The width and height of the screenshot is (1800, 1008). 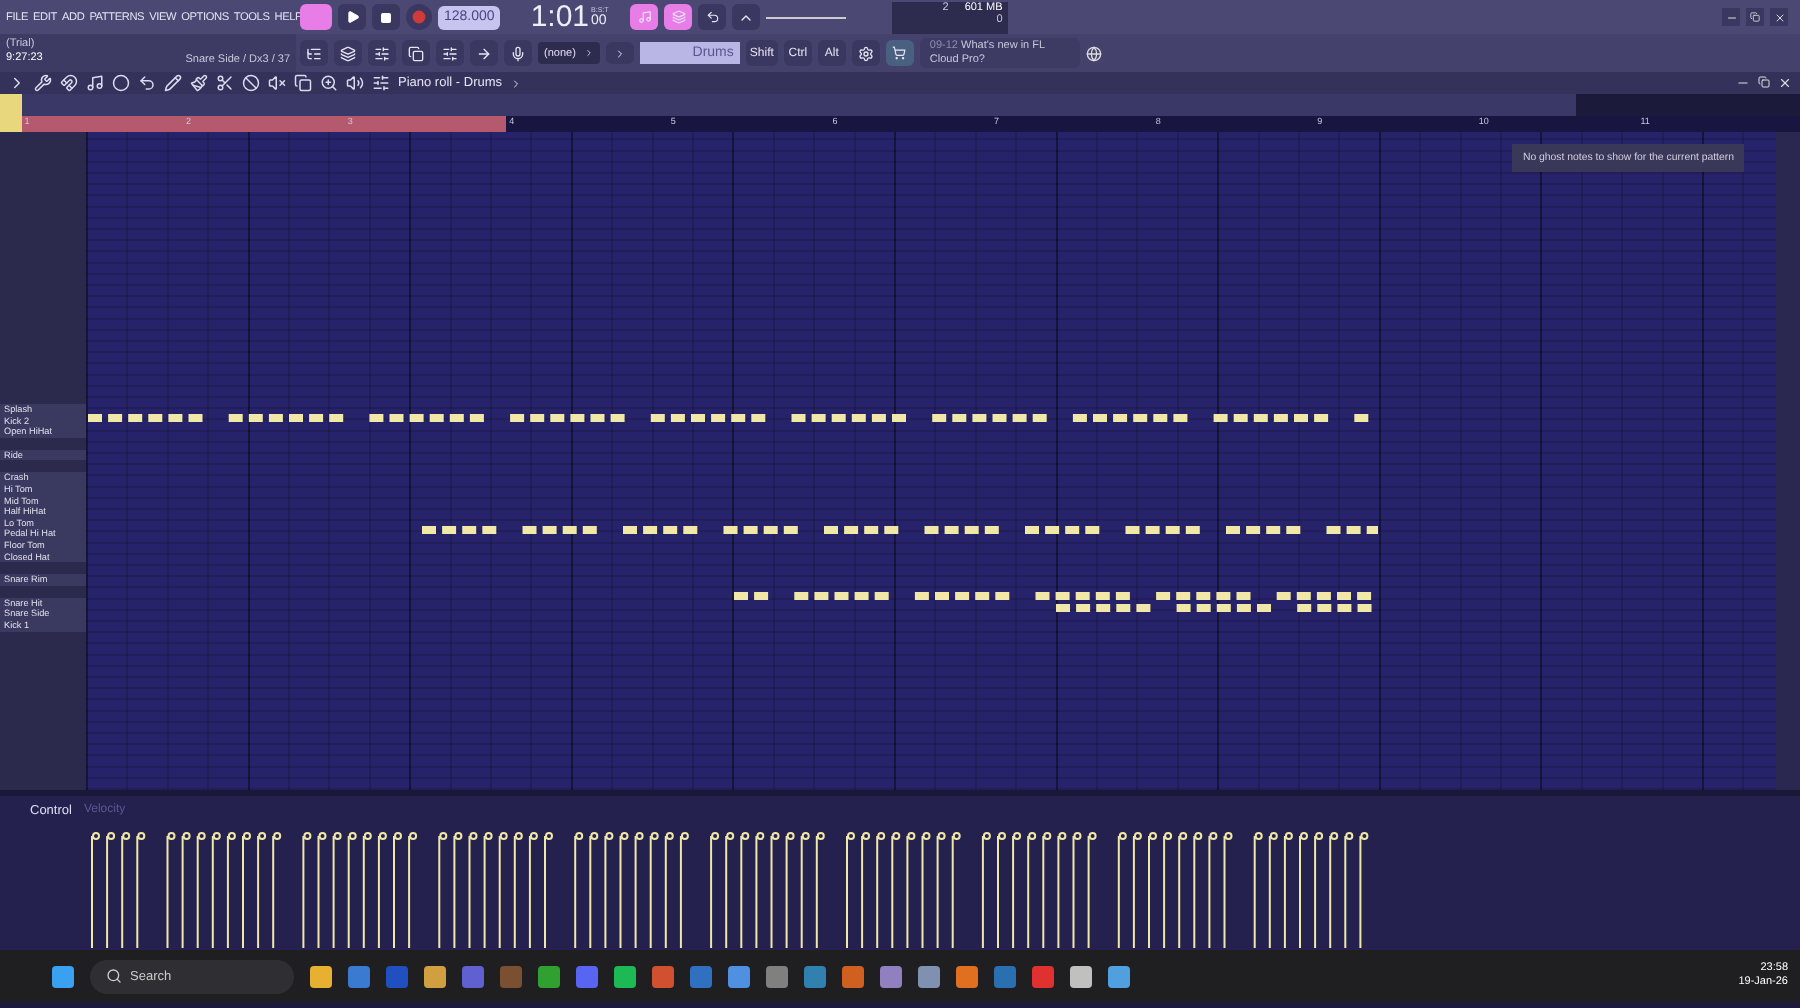 I want to click on play-icon, so click(x=352, y=17).